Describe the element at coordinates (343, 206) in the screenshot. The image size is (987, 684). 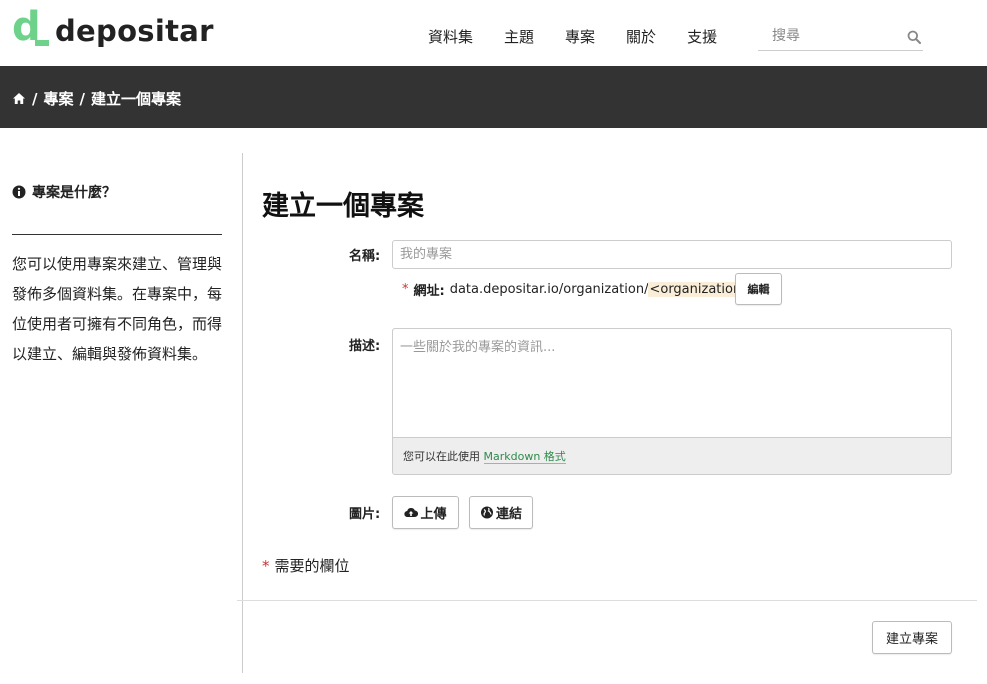
I see `page-title: 建立一個專案` at that location.